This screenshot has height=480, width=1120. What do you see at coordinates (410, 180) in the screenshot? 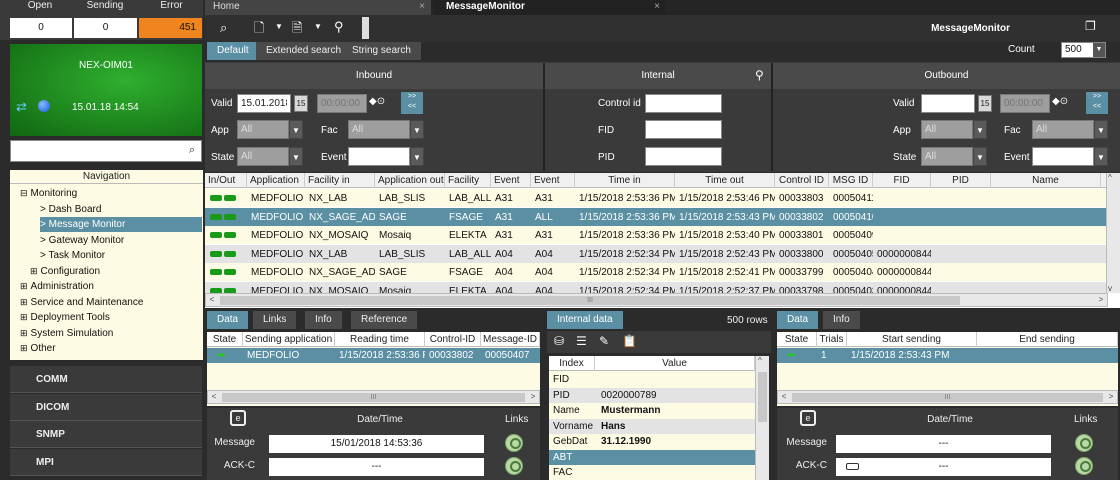
I see `column-header: Application out` at bounding box center [410, 180].